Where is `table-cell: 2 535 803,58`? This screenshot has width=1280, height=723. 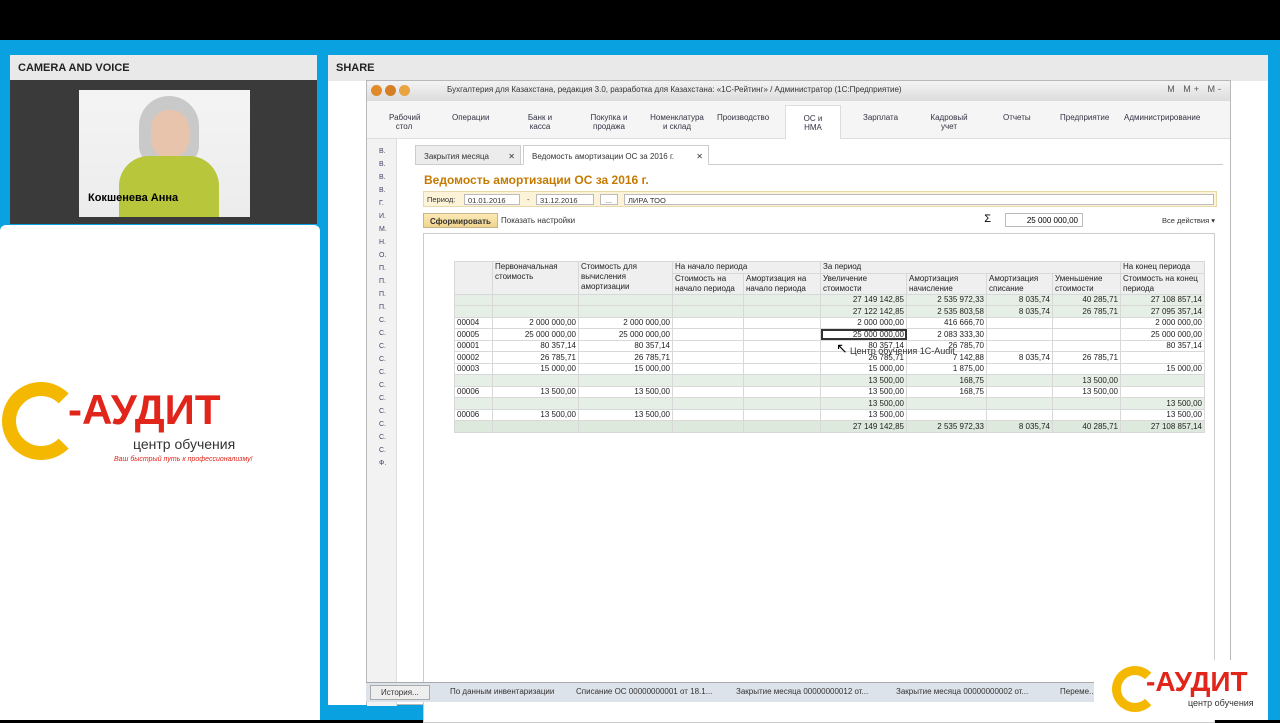
table-cell: 2 535 803,58 is located at coordinates (946, 311).